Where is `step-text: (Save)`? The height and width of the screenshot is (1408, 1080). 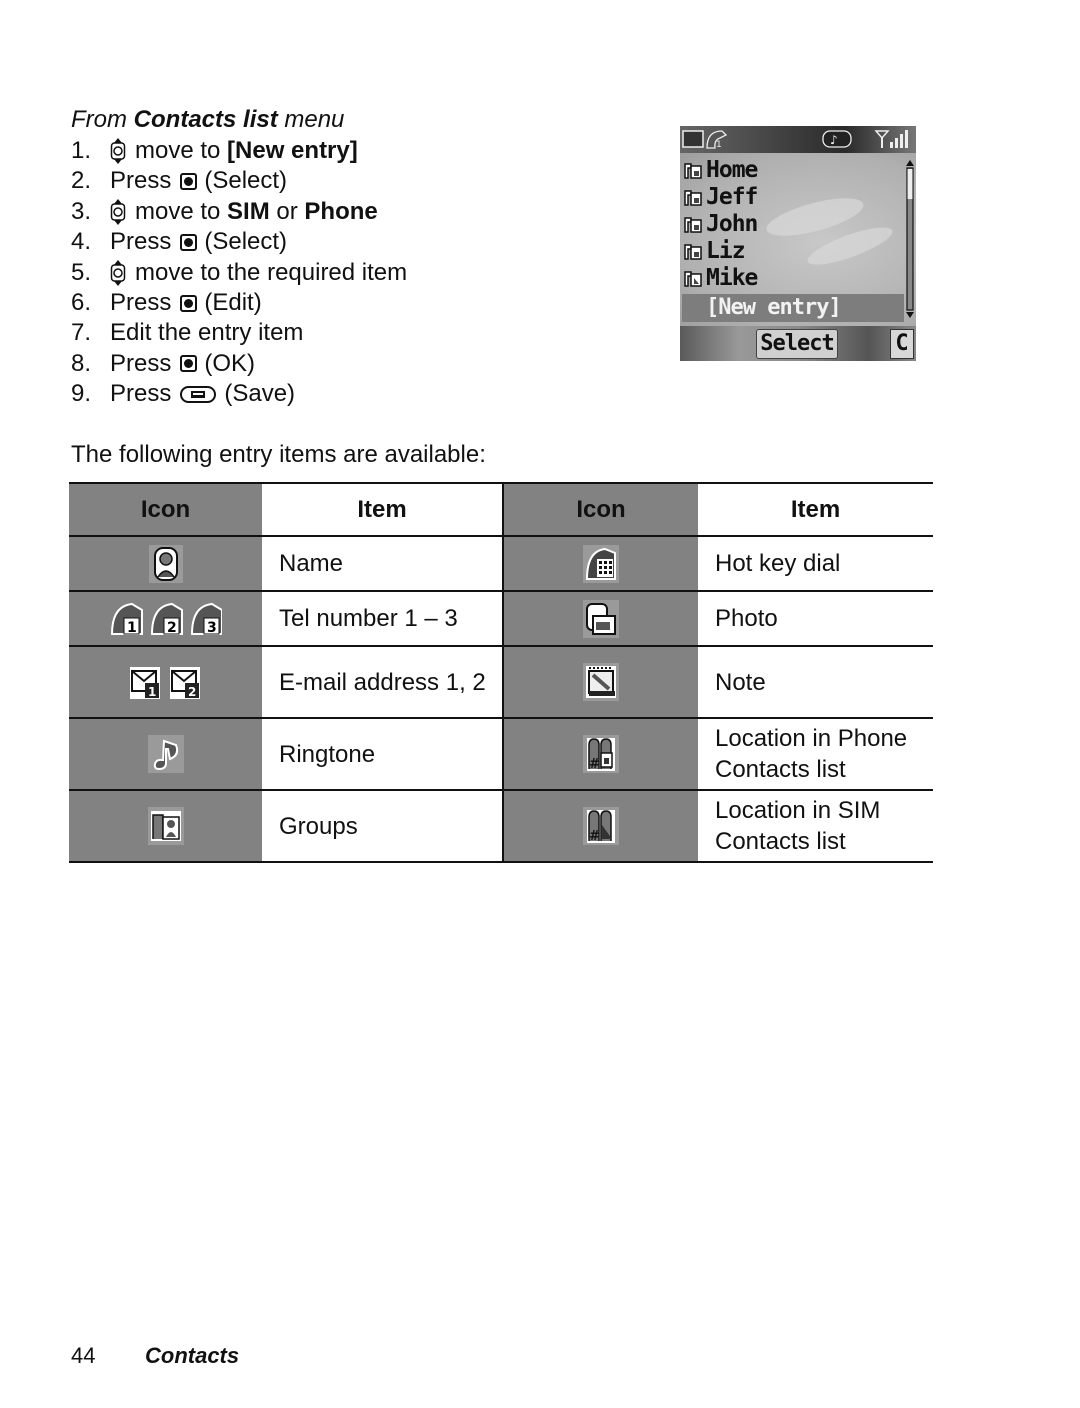 step-text: (Save) is located at coordinates (260, 394).